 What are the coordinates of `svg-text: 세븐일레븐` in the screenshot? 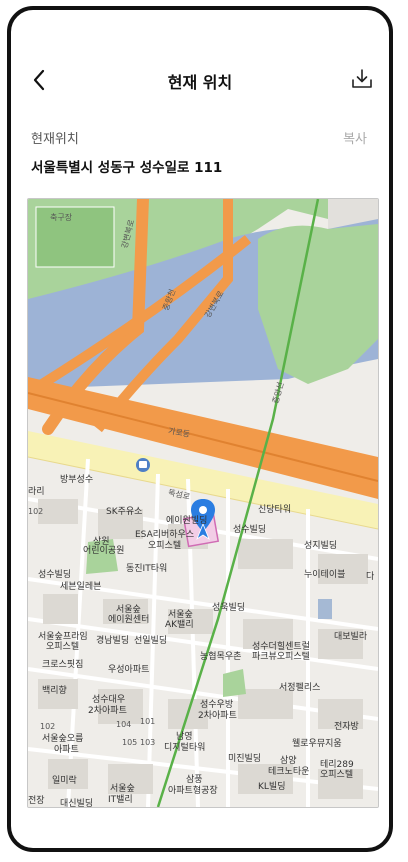 It's located at (80, 586).